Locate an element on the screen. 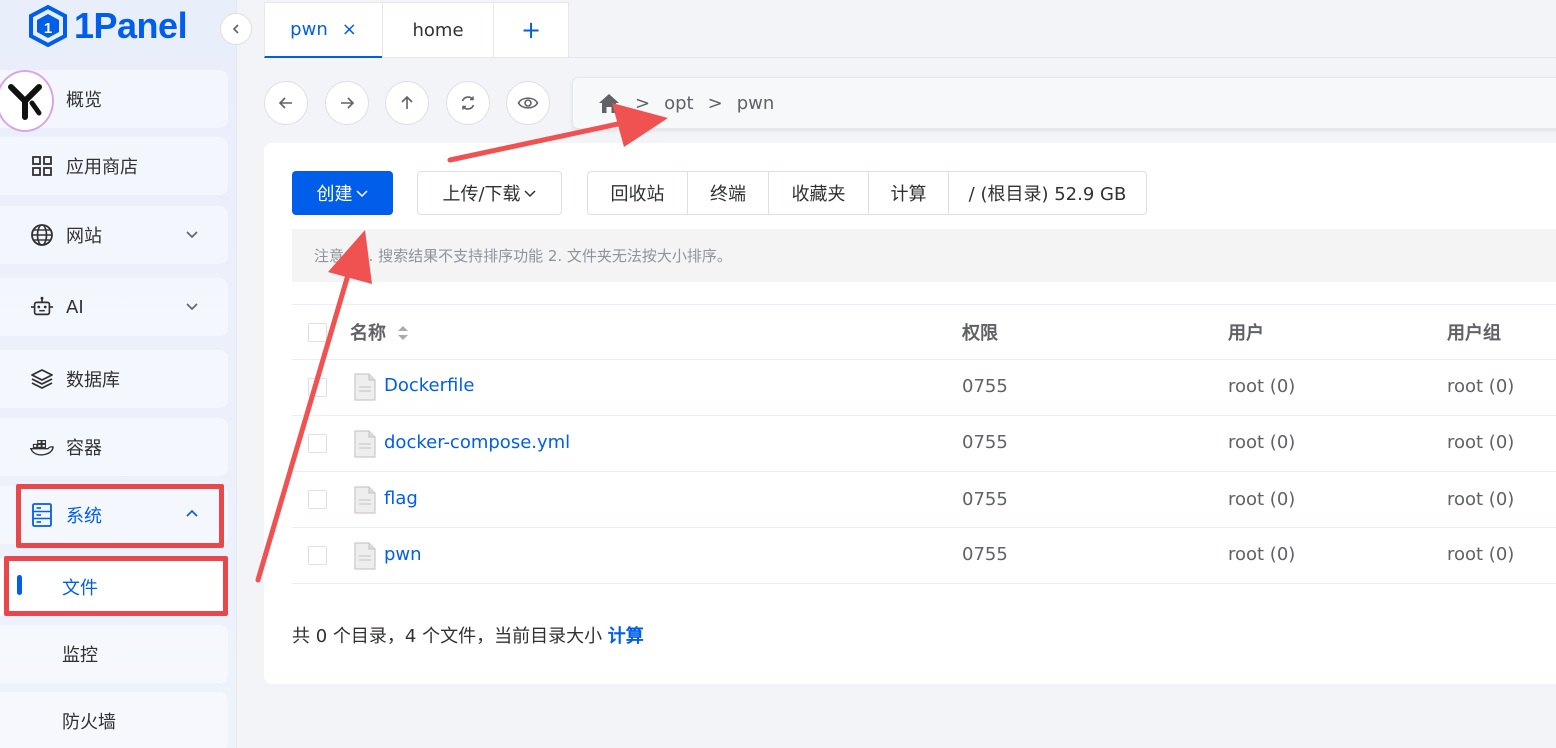  sidebar-subitem-firewall: 防火墙 is located at coordinates (114, 720).